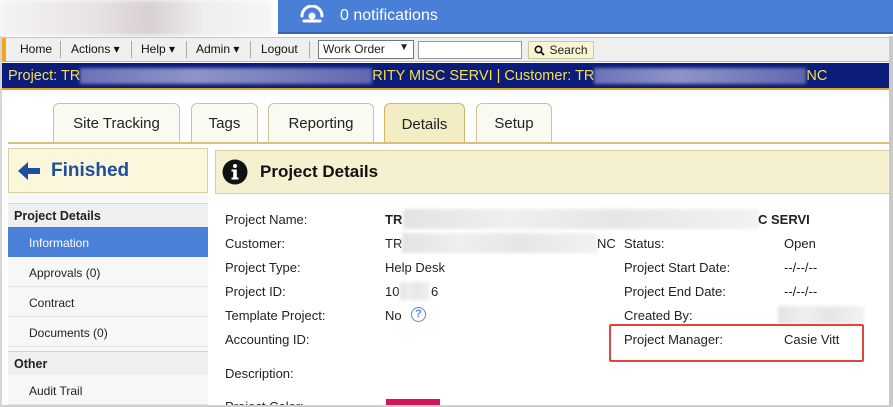  I want to click on project-name-suffix: C SERVI, so click(784, 219).